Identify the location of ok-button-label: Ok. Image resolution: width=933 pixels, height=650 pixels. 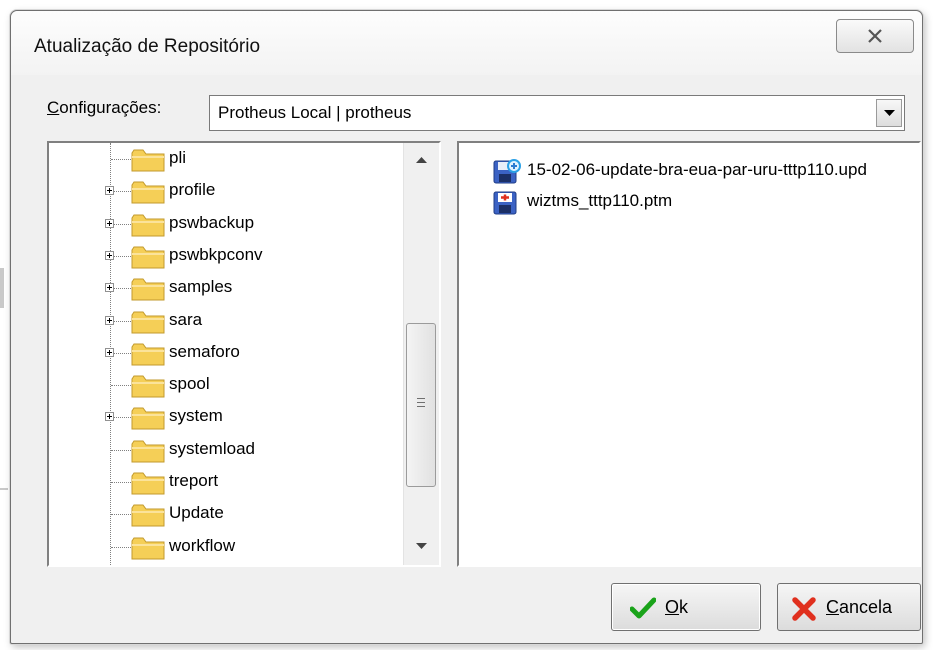
(676, 607).